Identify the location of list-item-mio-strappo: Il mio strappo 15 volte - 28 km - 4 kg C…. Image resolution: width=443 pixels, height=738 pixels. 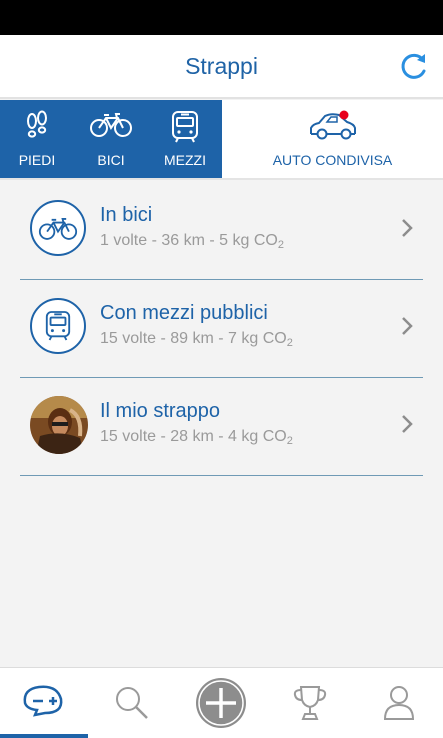
(221, 427).